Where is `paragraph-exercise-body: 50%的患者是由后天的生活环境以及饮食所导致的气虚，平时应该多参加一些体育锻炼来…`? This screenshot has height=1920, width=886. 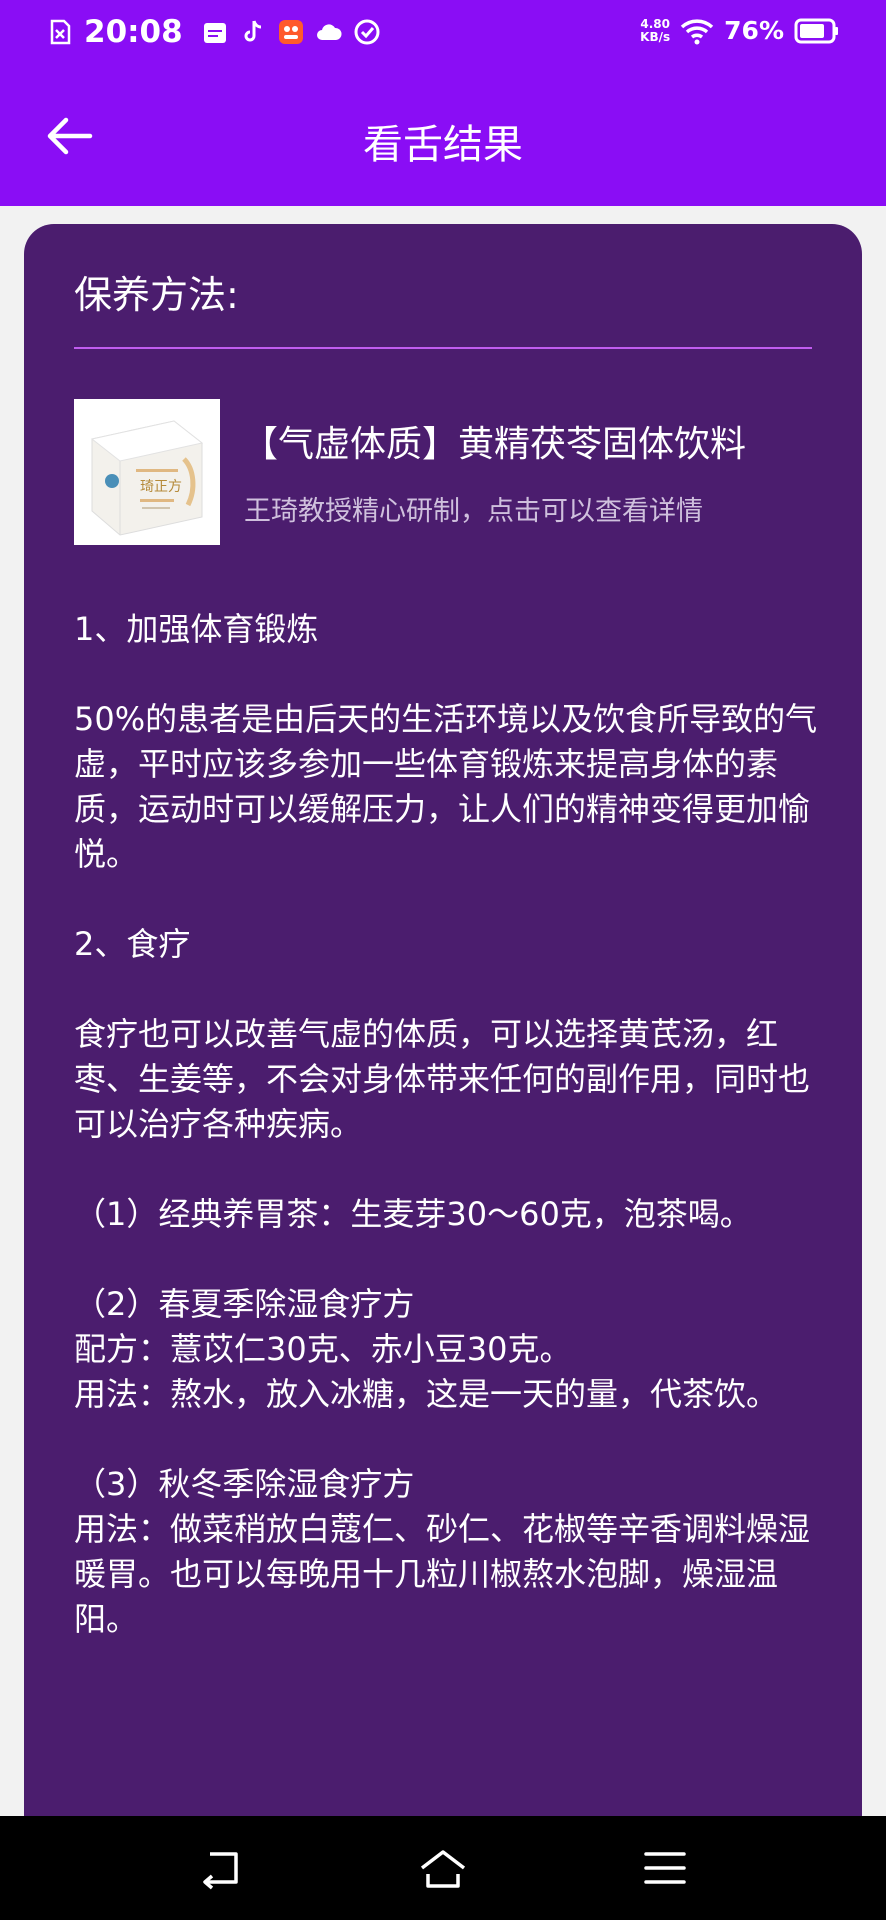 paragraph-exercise-body: 50%的患者是由后天的生活环境以及饮食所导致的气虚，平时应该多参加一些体育锻炼来… is located at coordinates (446, 786).